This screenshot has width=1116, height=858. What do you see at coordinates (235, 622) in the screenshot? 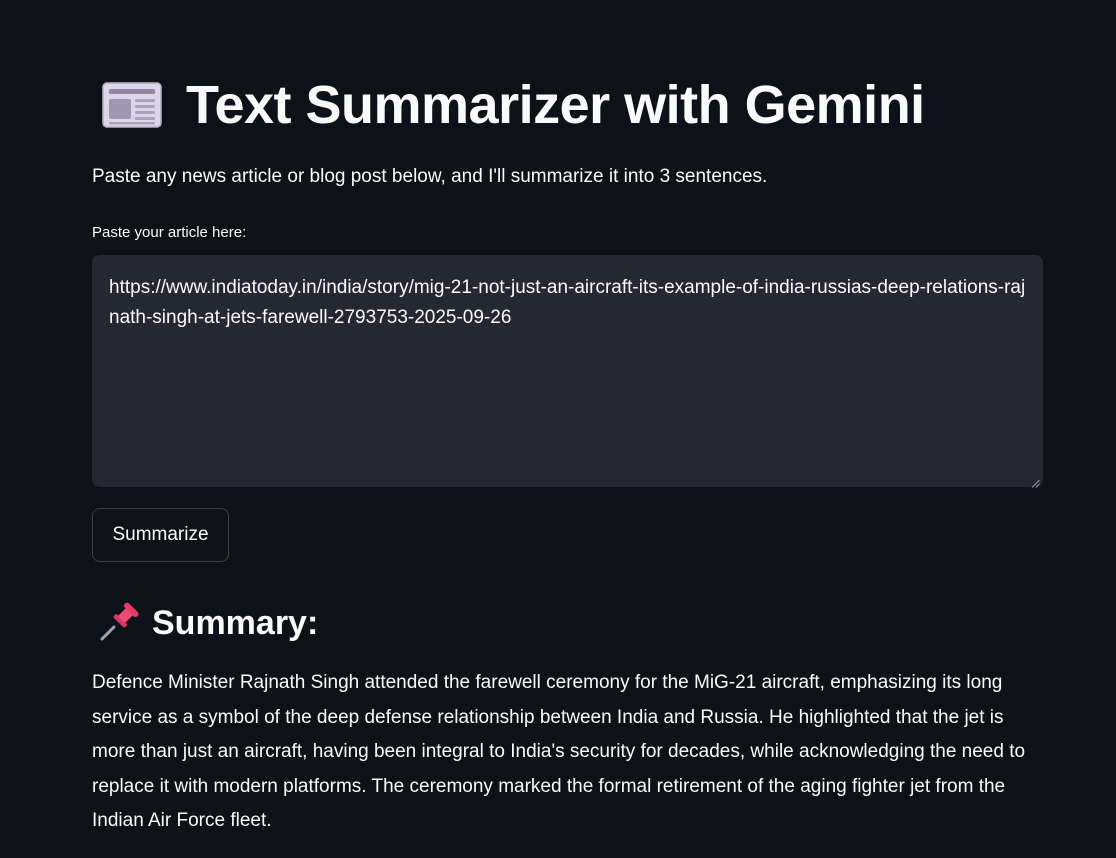
I see `summary-heading-text: Summary:` at bounding box center [235, 622].